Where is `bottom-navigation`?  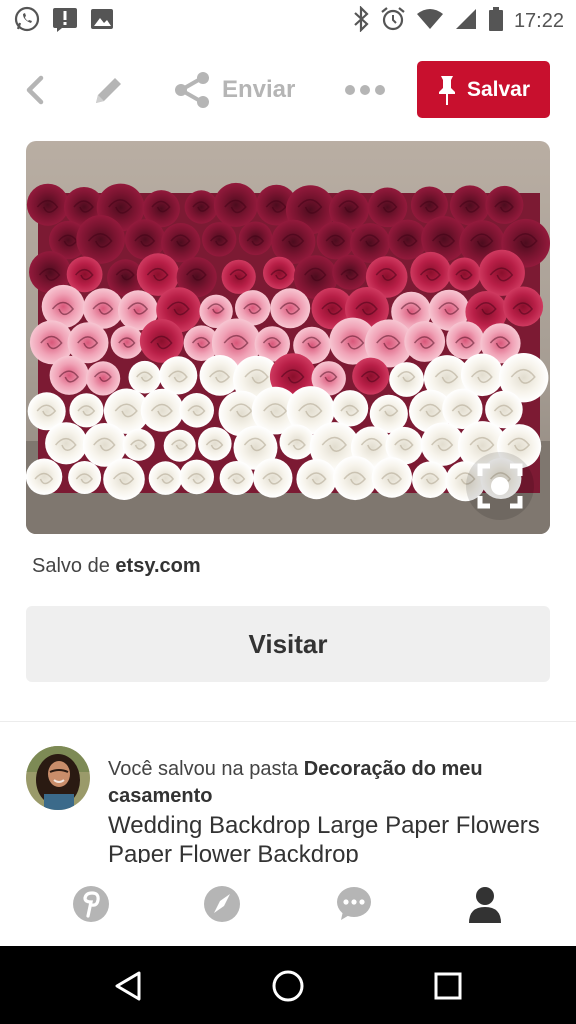
bottom-navigation is located at coordinates (288, 905).